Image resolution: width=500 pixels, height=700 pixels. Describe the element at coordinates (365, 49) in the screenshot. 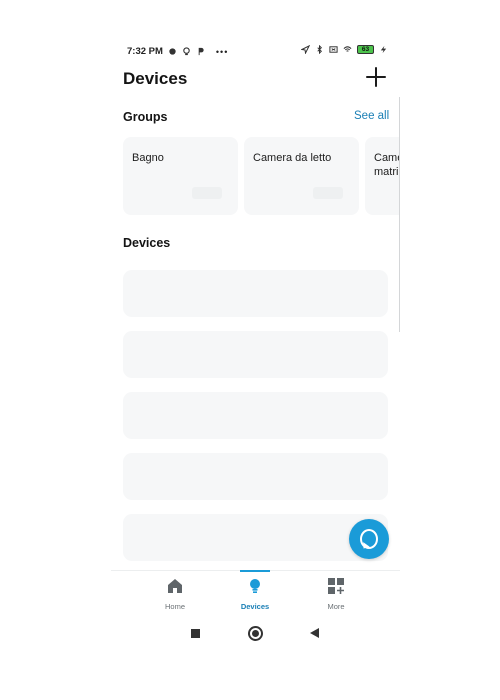

I see `battery-indicator: 63` at that location.